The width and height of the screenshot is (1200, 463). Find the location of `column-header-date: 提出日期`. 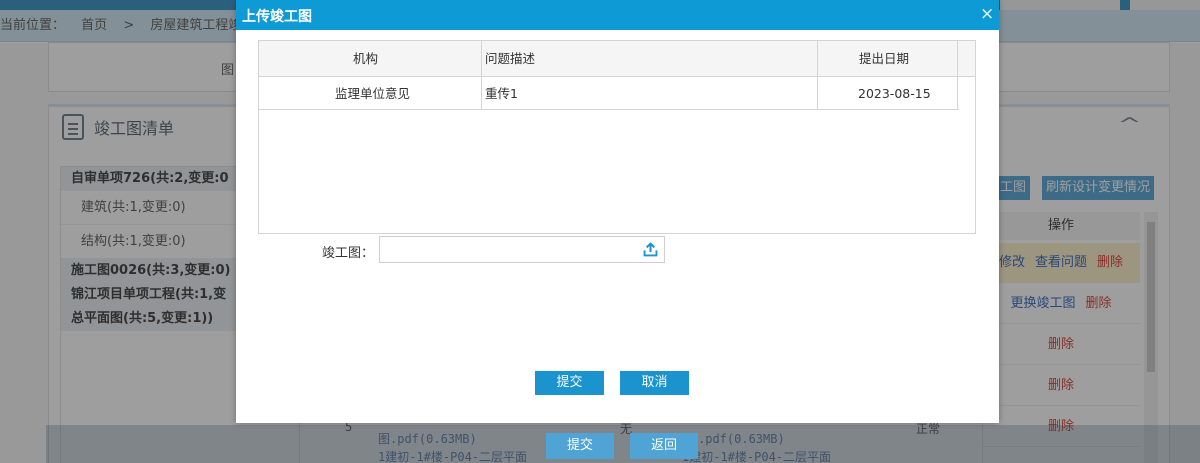

column-header-date: 提出日期 is located at coordinates (884, 58).